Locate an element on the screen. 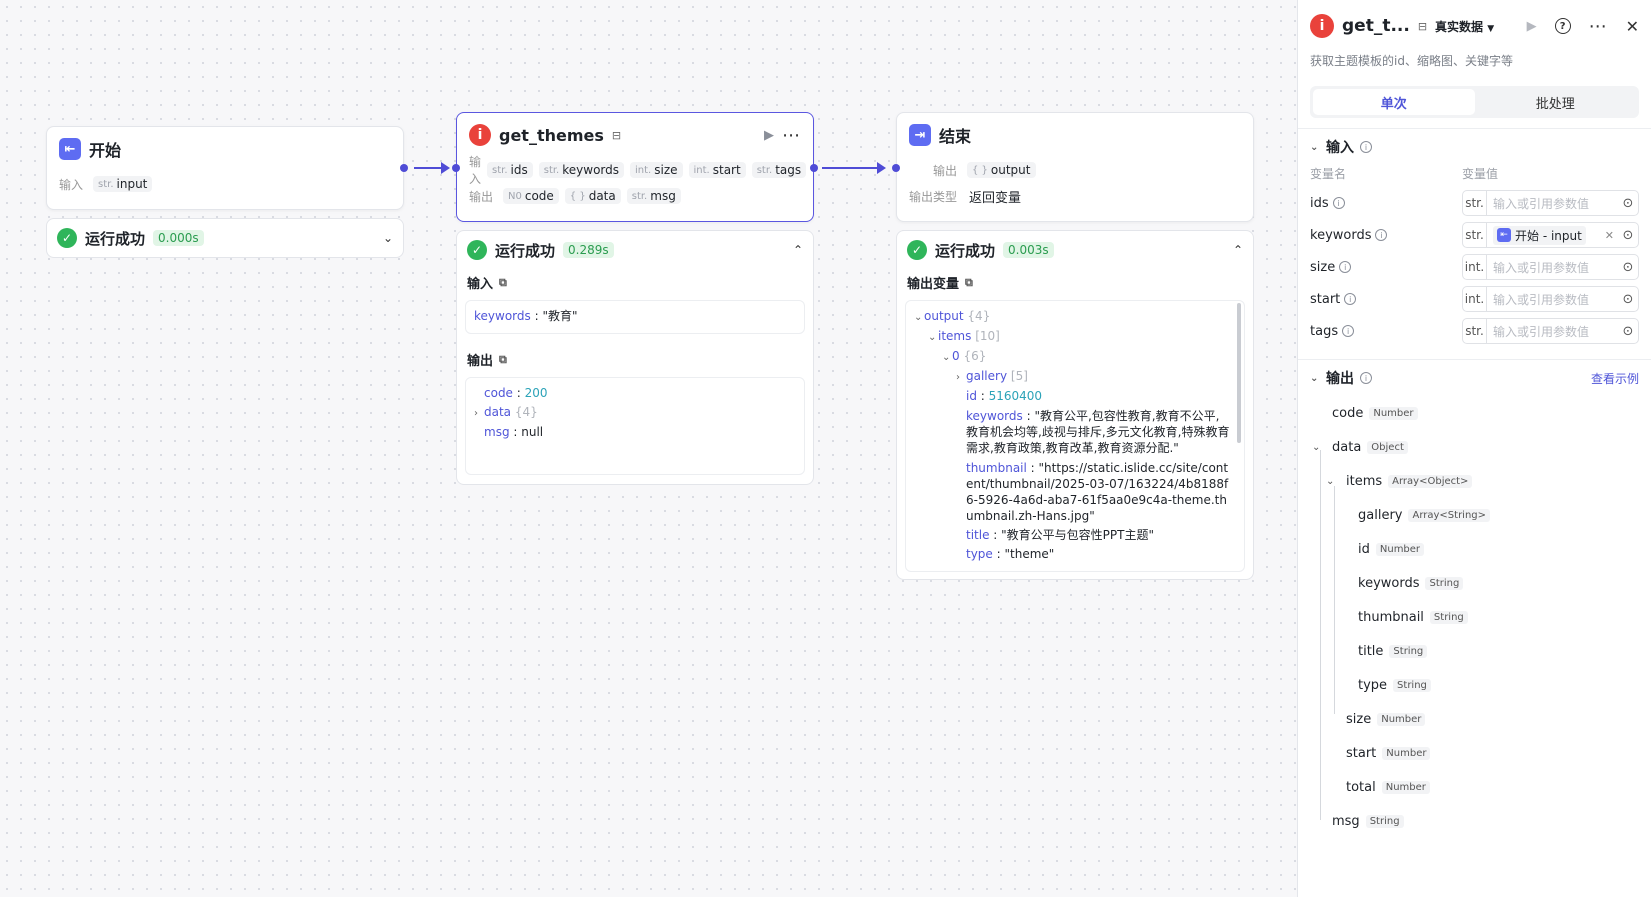 This screenshot has width=1651, height=897. input-json: keywords : "教育" is located at coordinates (635, 317).